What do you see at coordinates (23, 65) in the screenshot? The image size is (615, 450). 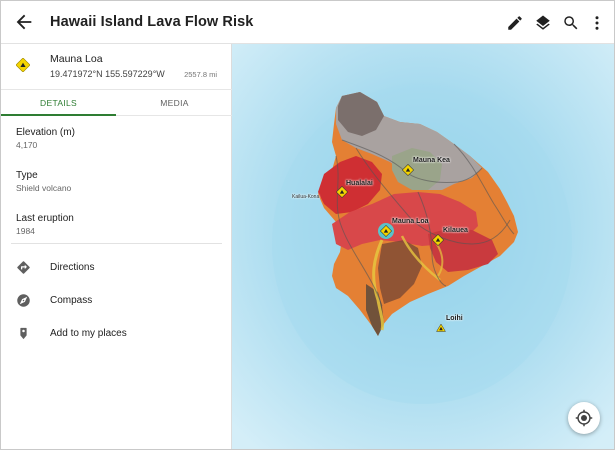 I see `volcano-diamond-icon` at bounding box center [23, 65].